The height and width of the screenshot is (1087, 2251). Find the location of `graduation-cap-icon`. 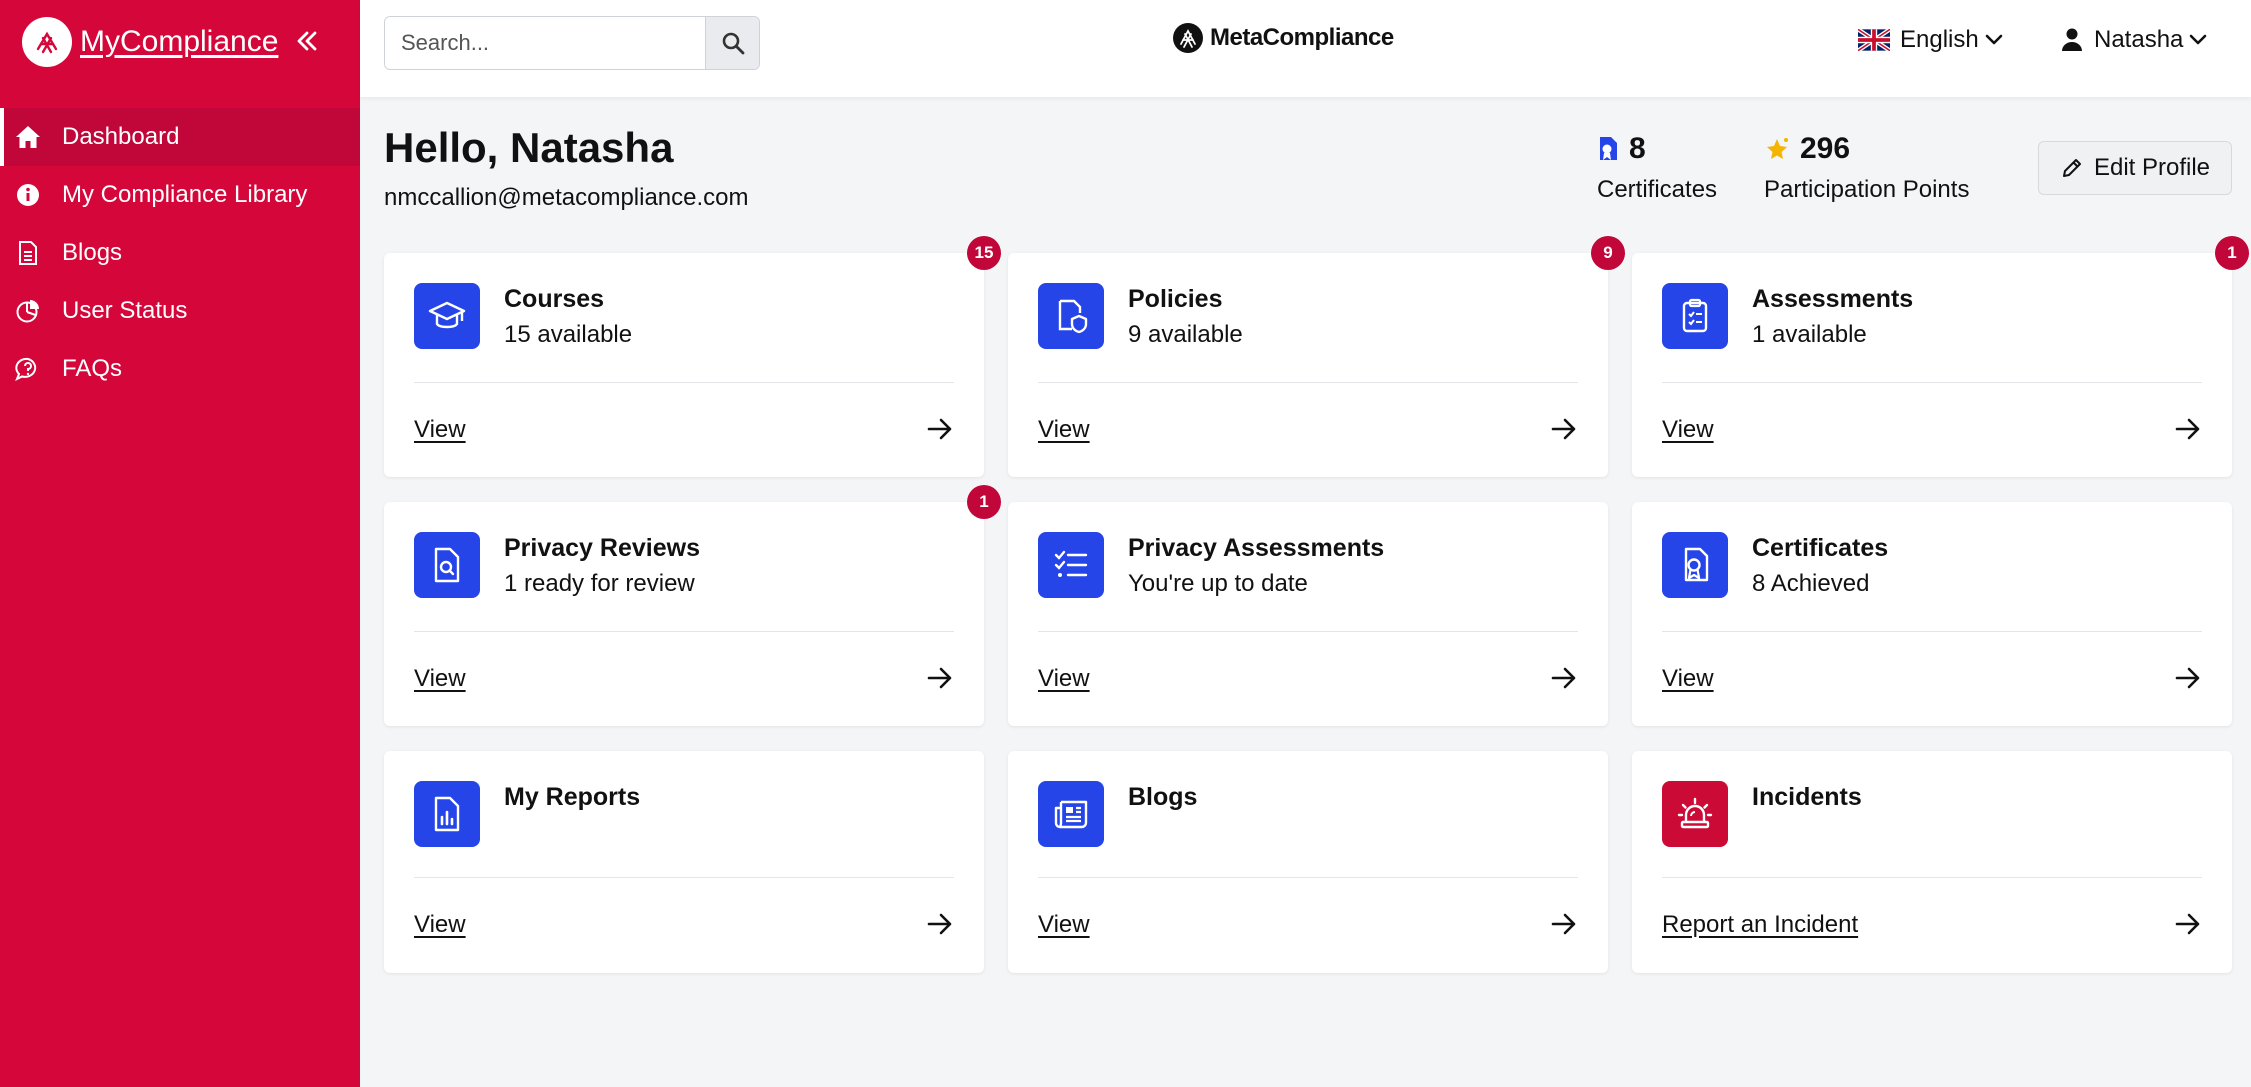

graduation-cap-icon is located at coordinates (447, 316).